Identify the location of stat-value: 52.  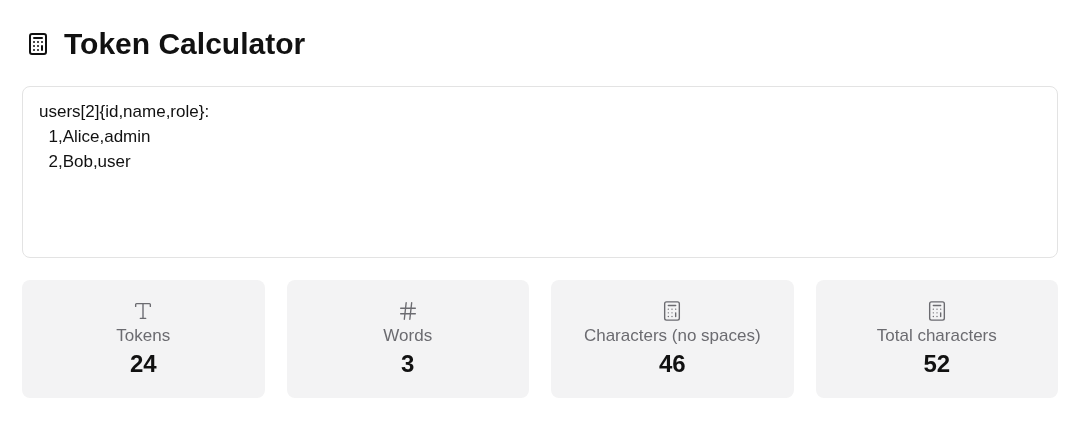
(937, 364).